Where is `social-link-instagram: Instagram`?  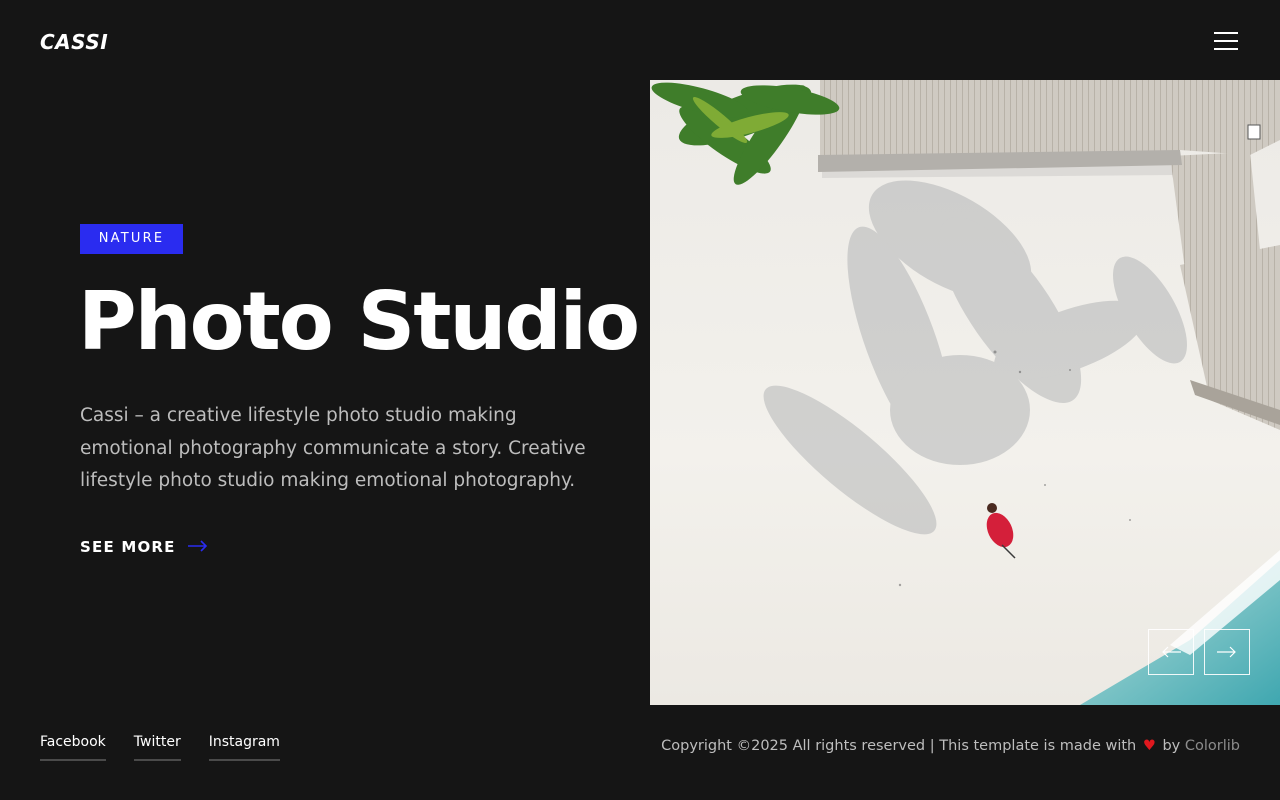
social-link-instagram: Instagram is located at coordinates (244, 747).